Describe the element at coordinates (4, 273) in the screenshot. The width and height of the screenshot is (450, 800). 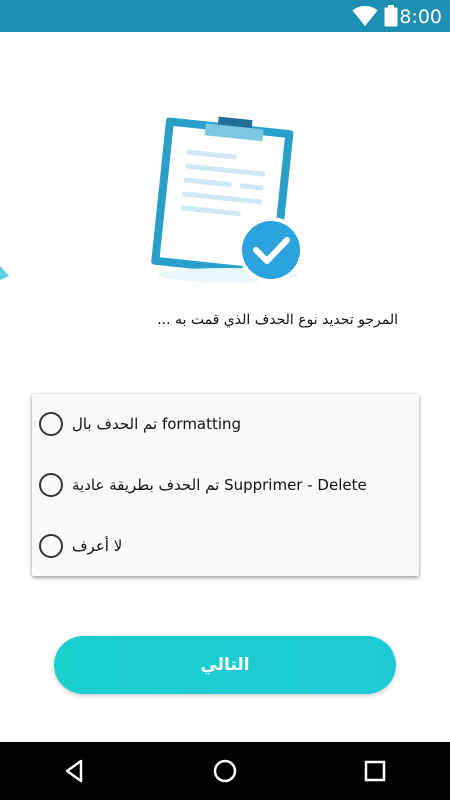
I see `decorative-shape` at that location.